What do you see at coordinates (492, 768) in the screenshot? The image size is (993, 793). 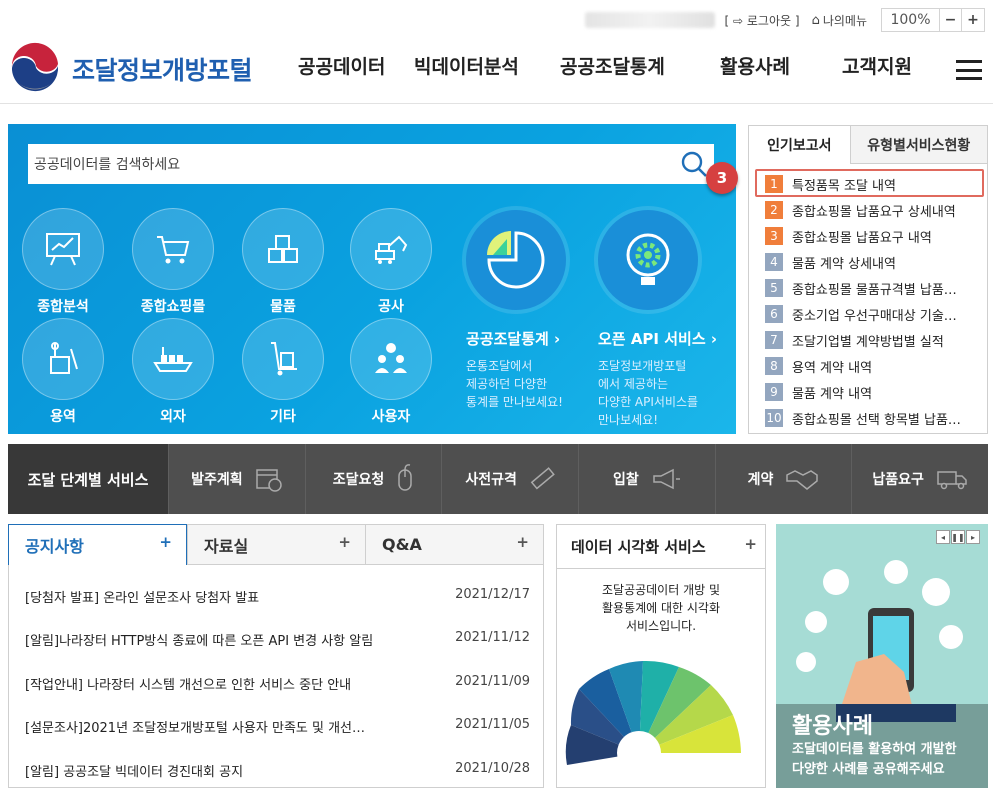 I see `notice-date: 2021/10/28` at bounding box center [492, 768].